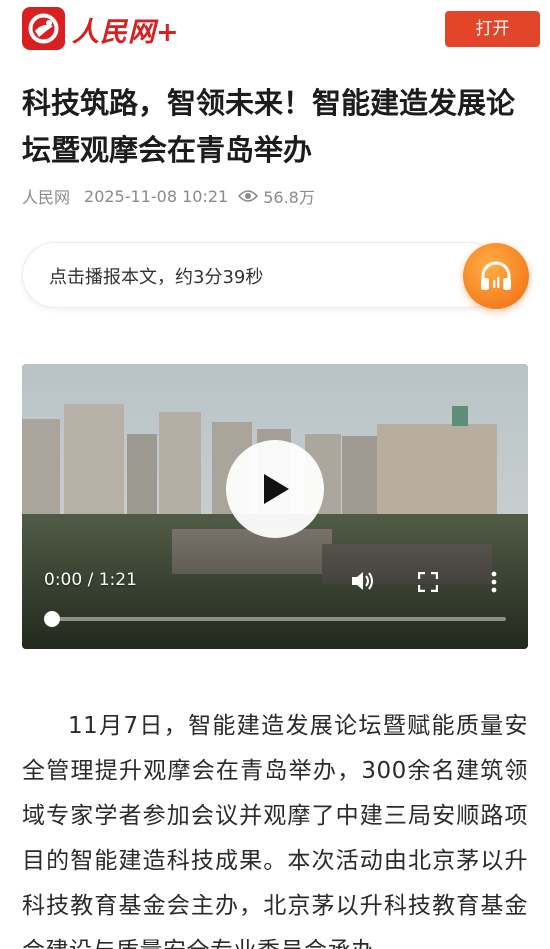 This screenshot has width=550, height=949. I want to click on audio-prompt: 点击播报本文，约3分39秒, so click(156, 276).